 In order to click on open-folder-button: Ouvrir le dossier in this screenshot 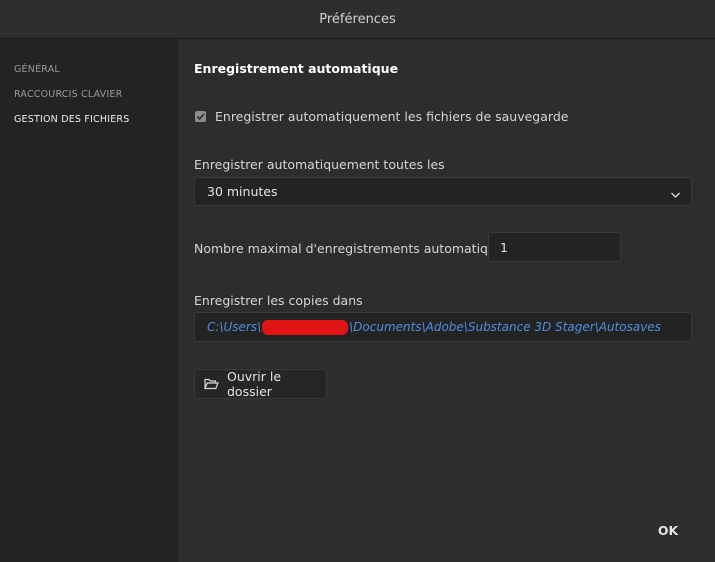, I will do `click(260, 384)`.